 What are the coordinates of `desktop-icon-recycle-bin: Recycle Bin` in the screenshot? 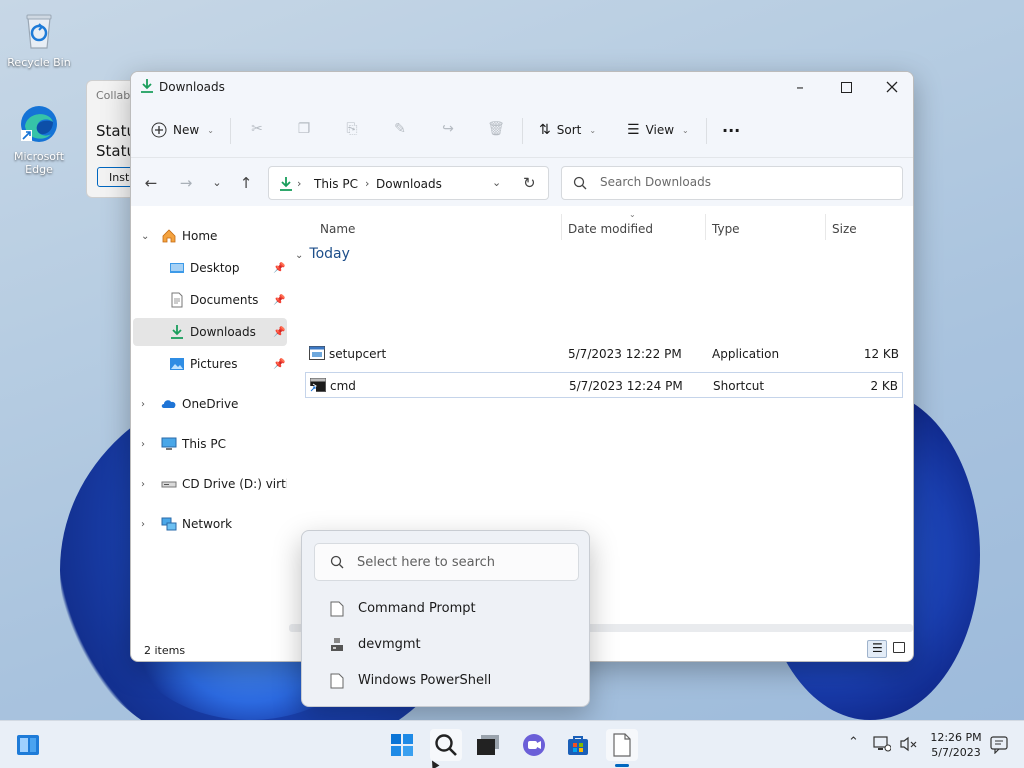 It's located at (39, 39).